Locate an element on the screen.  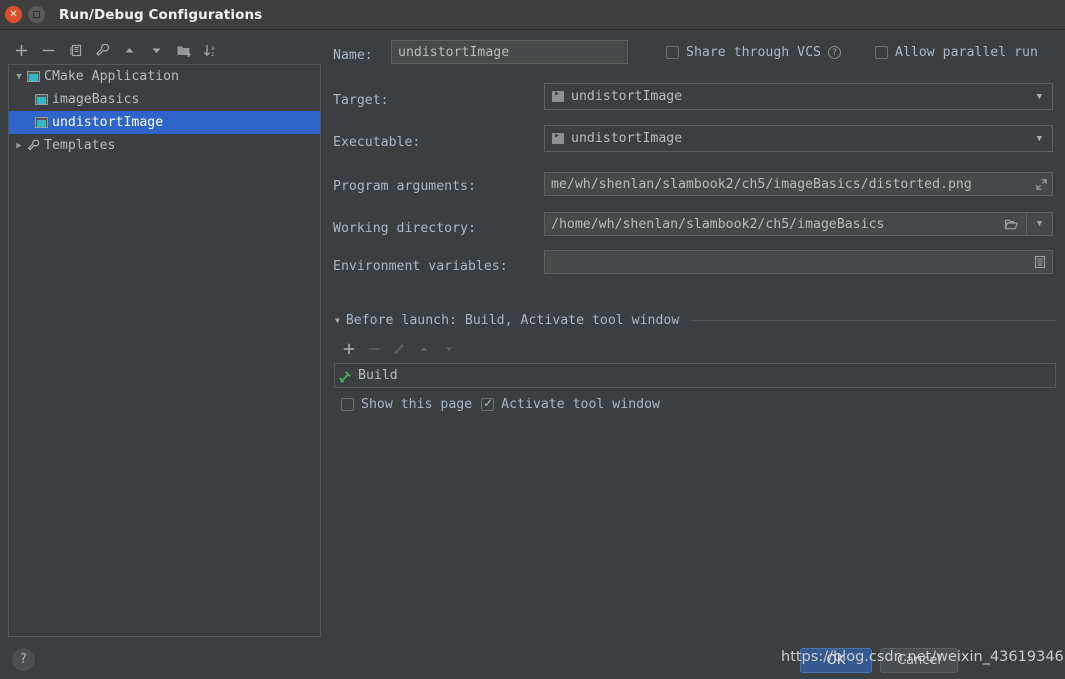
environment-variables-label: Environment variables: is located at coordinates (420, 266).